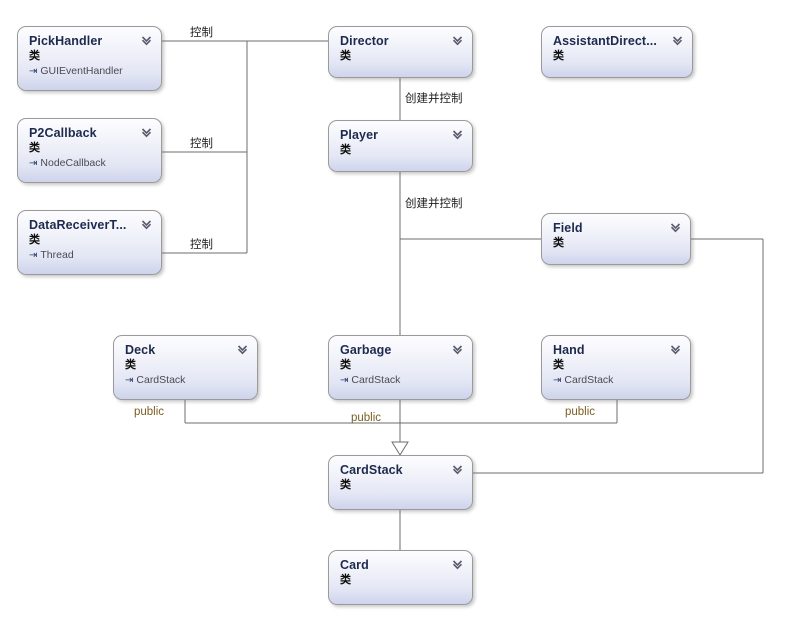 Image resolution: width=785 pixels, height=623 pixels. What do you see at coordinates (366, 418) in the screenshot?
I see `edge-label-public-garbage: public` at bounding box center [366, 418].